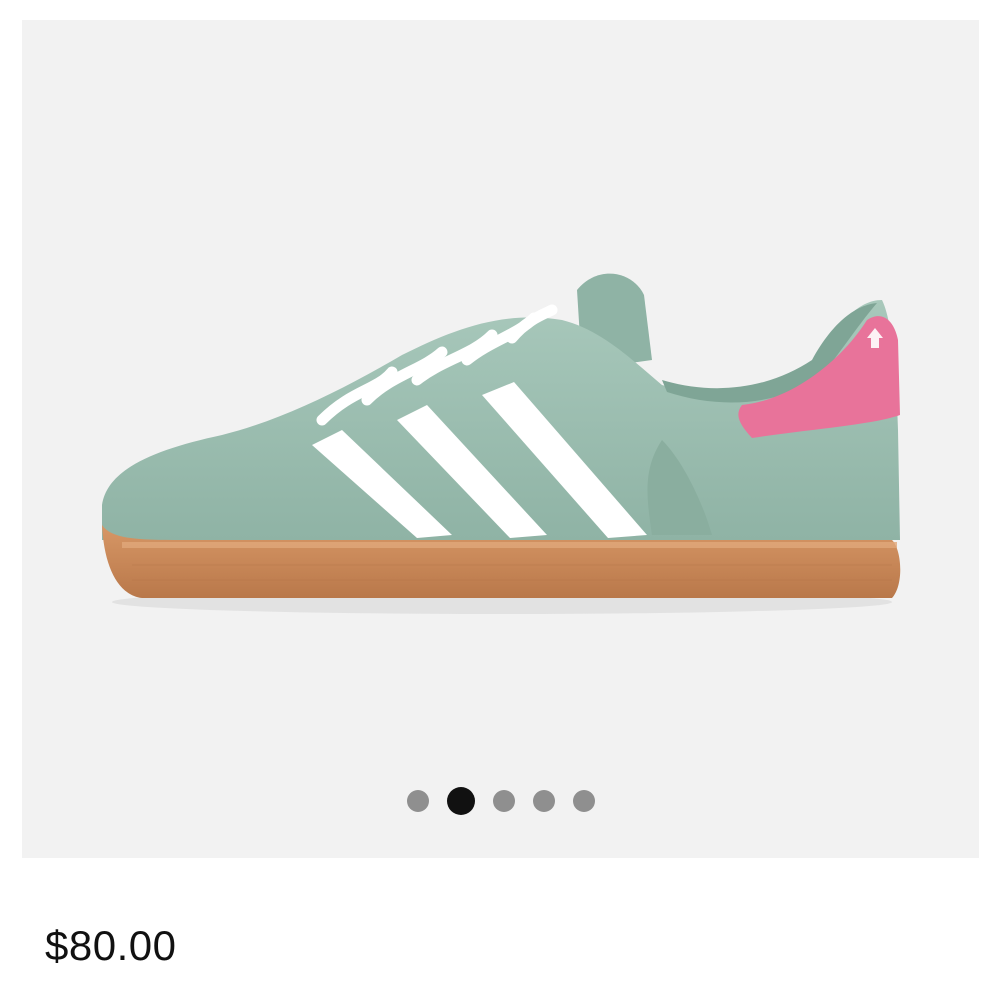  I want to click on product-price: $80.00, so click(111, 945).